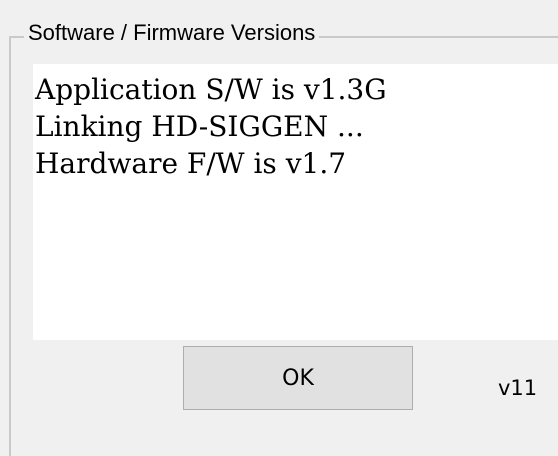  I want to click on log-line-application: Application S/W is v1.3G, so click(211, 89).